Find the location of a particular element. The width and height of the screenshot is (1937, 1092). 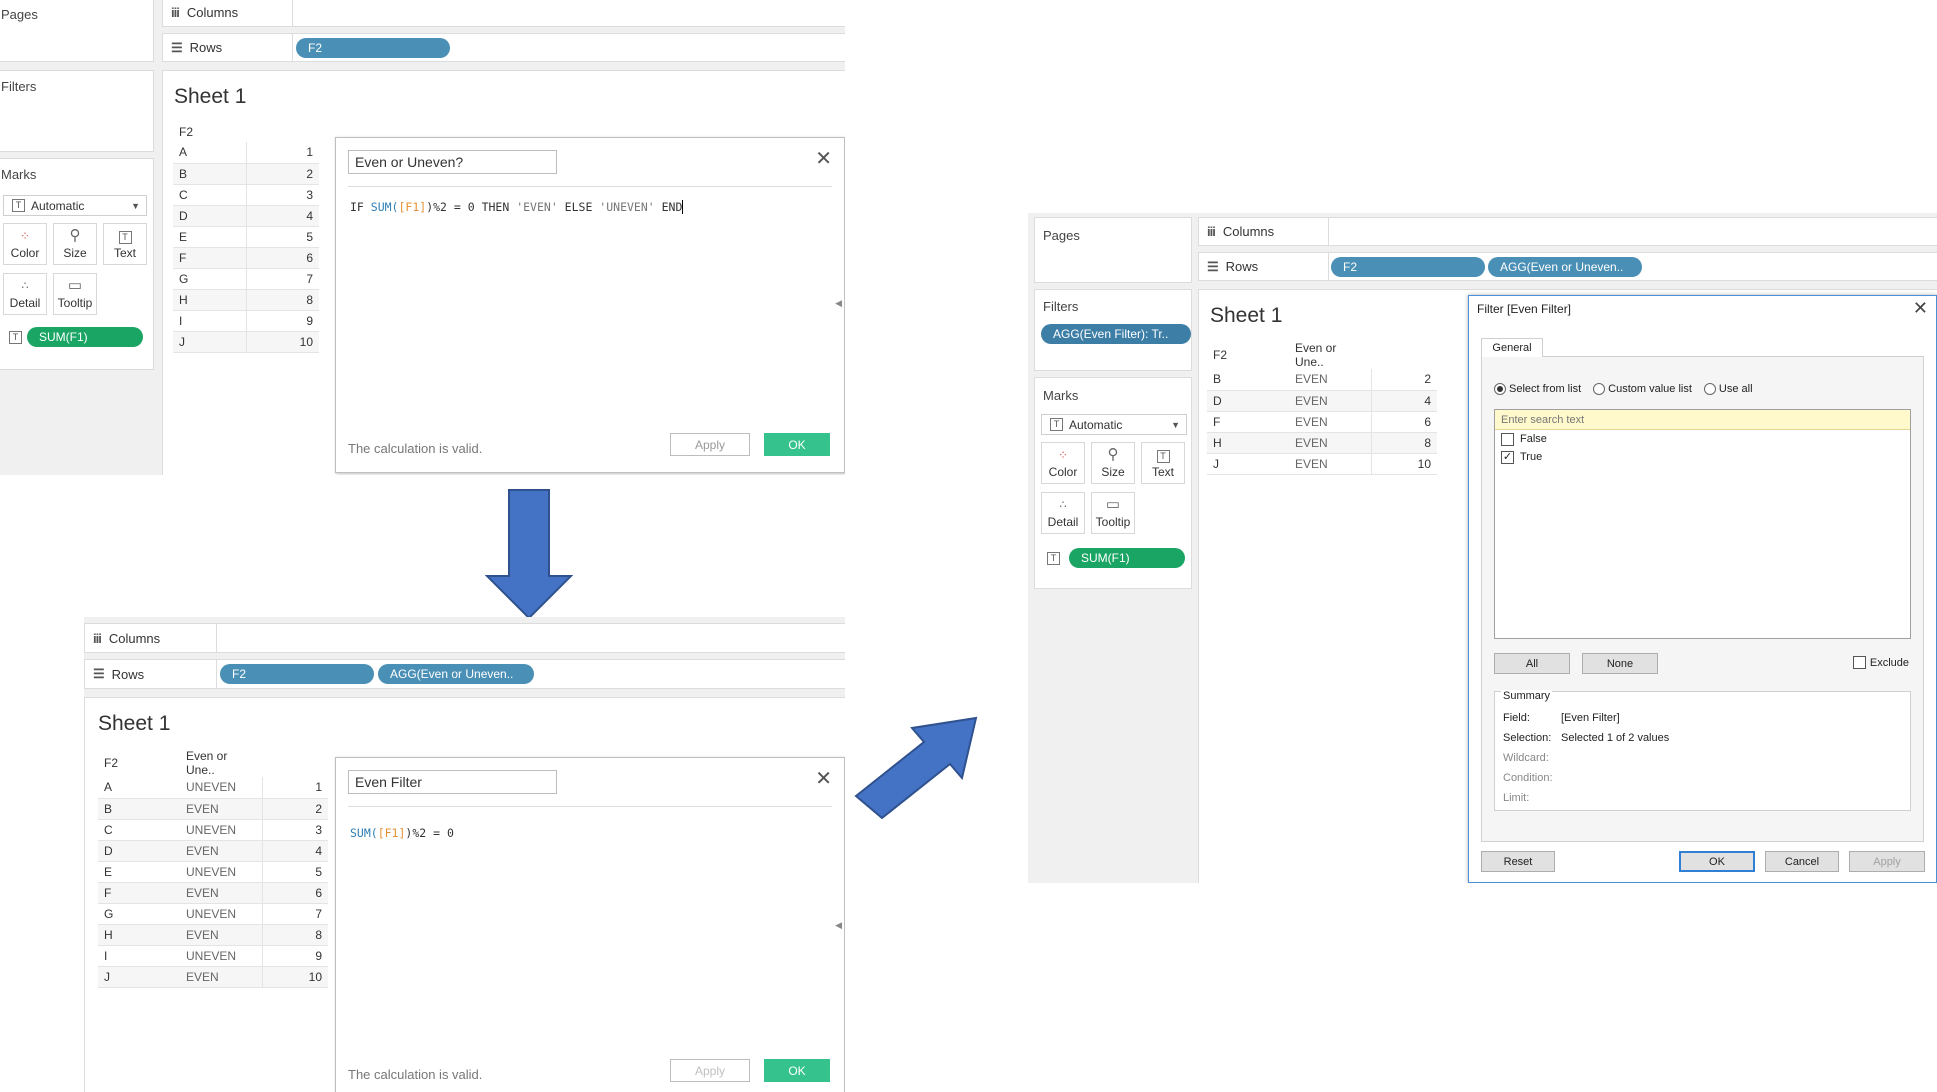

checkbox-unchecked-icon is located at coordinates (1859, 662).